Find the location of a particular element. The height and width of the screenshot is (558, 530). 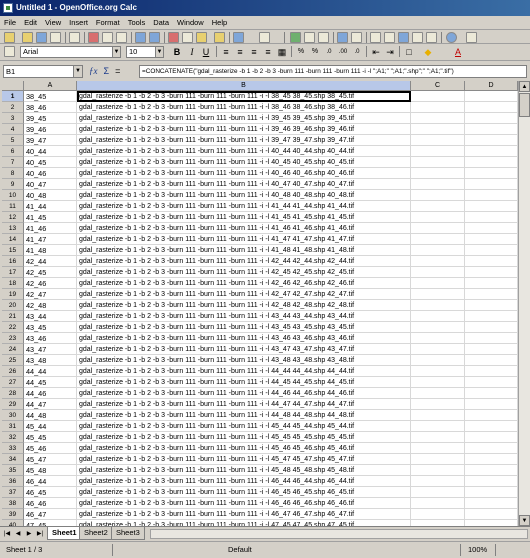

row-header: 10 is located at coordinates (13, 195).